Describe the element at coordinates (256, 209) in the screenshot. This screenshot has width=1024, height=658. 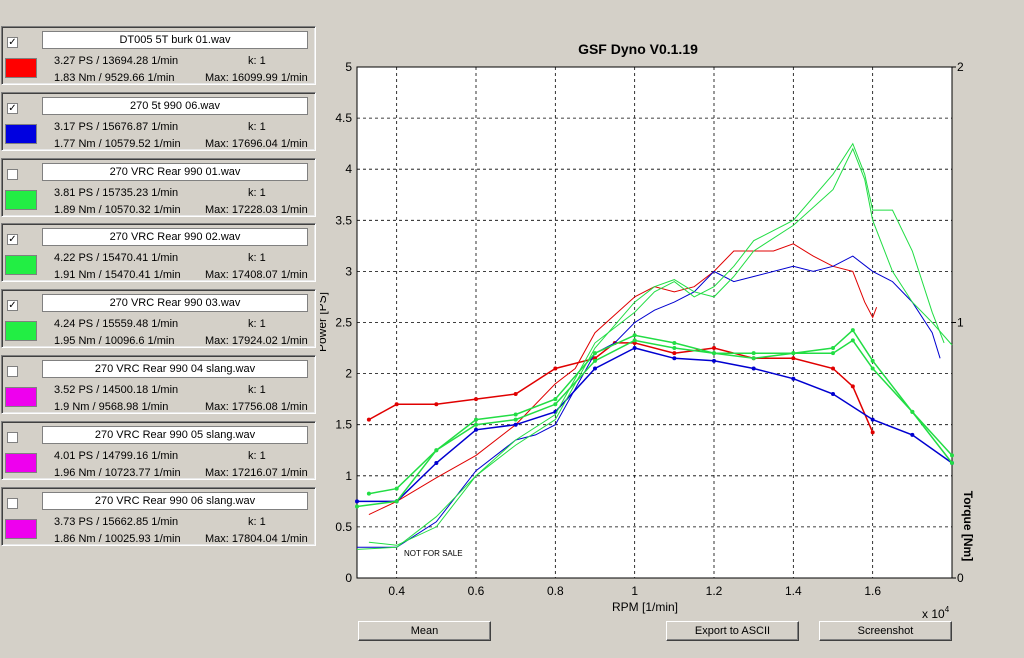
I see `run-max-rpm: Max: 17228.03 1/min` at that location.